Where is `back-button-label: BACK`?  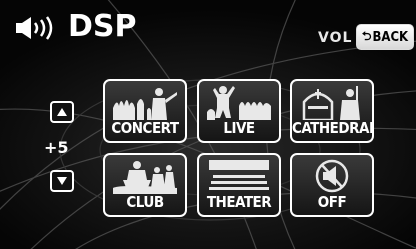 back-button-label: BACK is located at coordinates (390, 37).